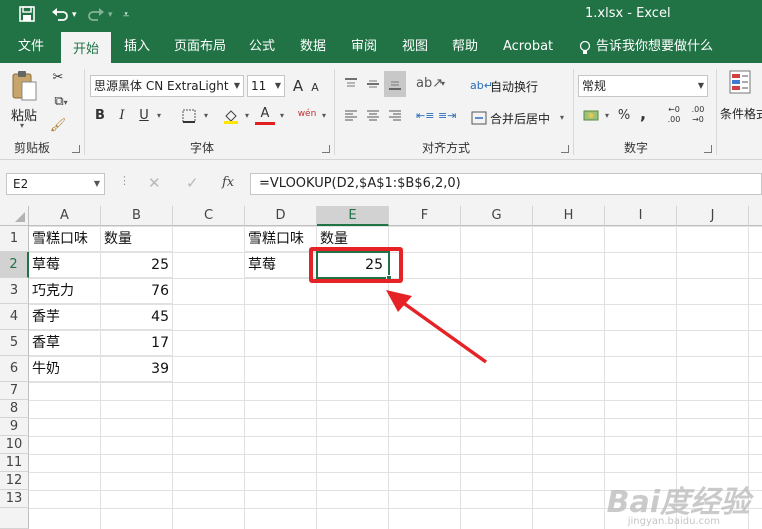 The image size is (762, 529). Describe the element at coordinates (22, 125) in the screenshot. I see `paste-dropdown-icon: ▾` at that location.